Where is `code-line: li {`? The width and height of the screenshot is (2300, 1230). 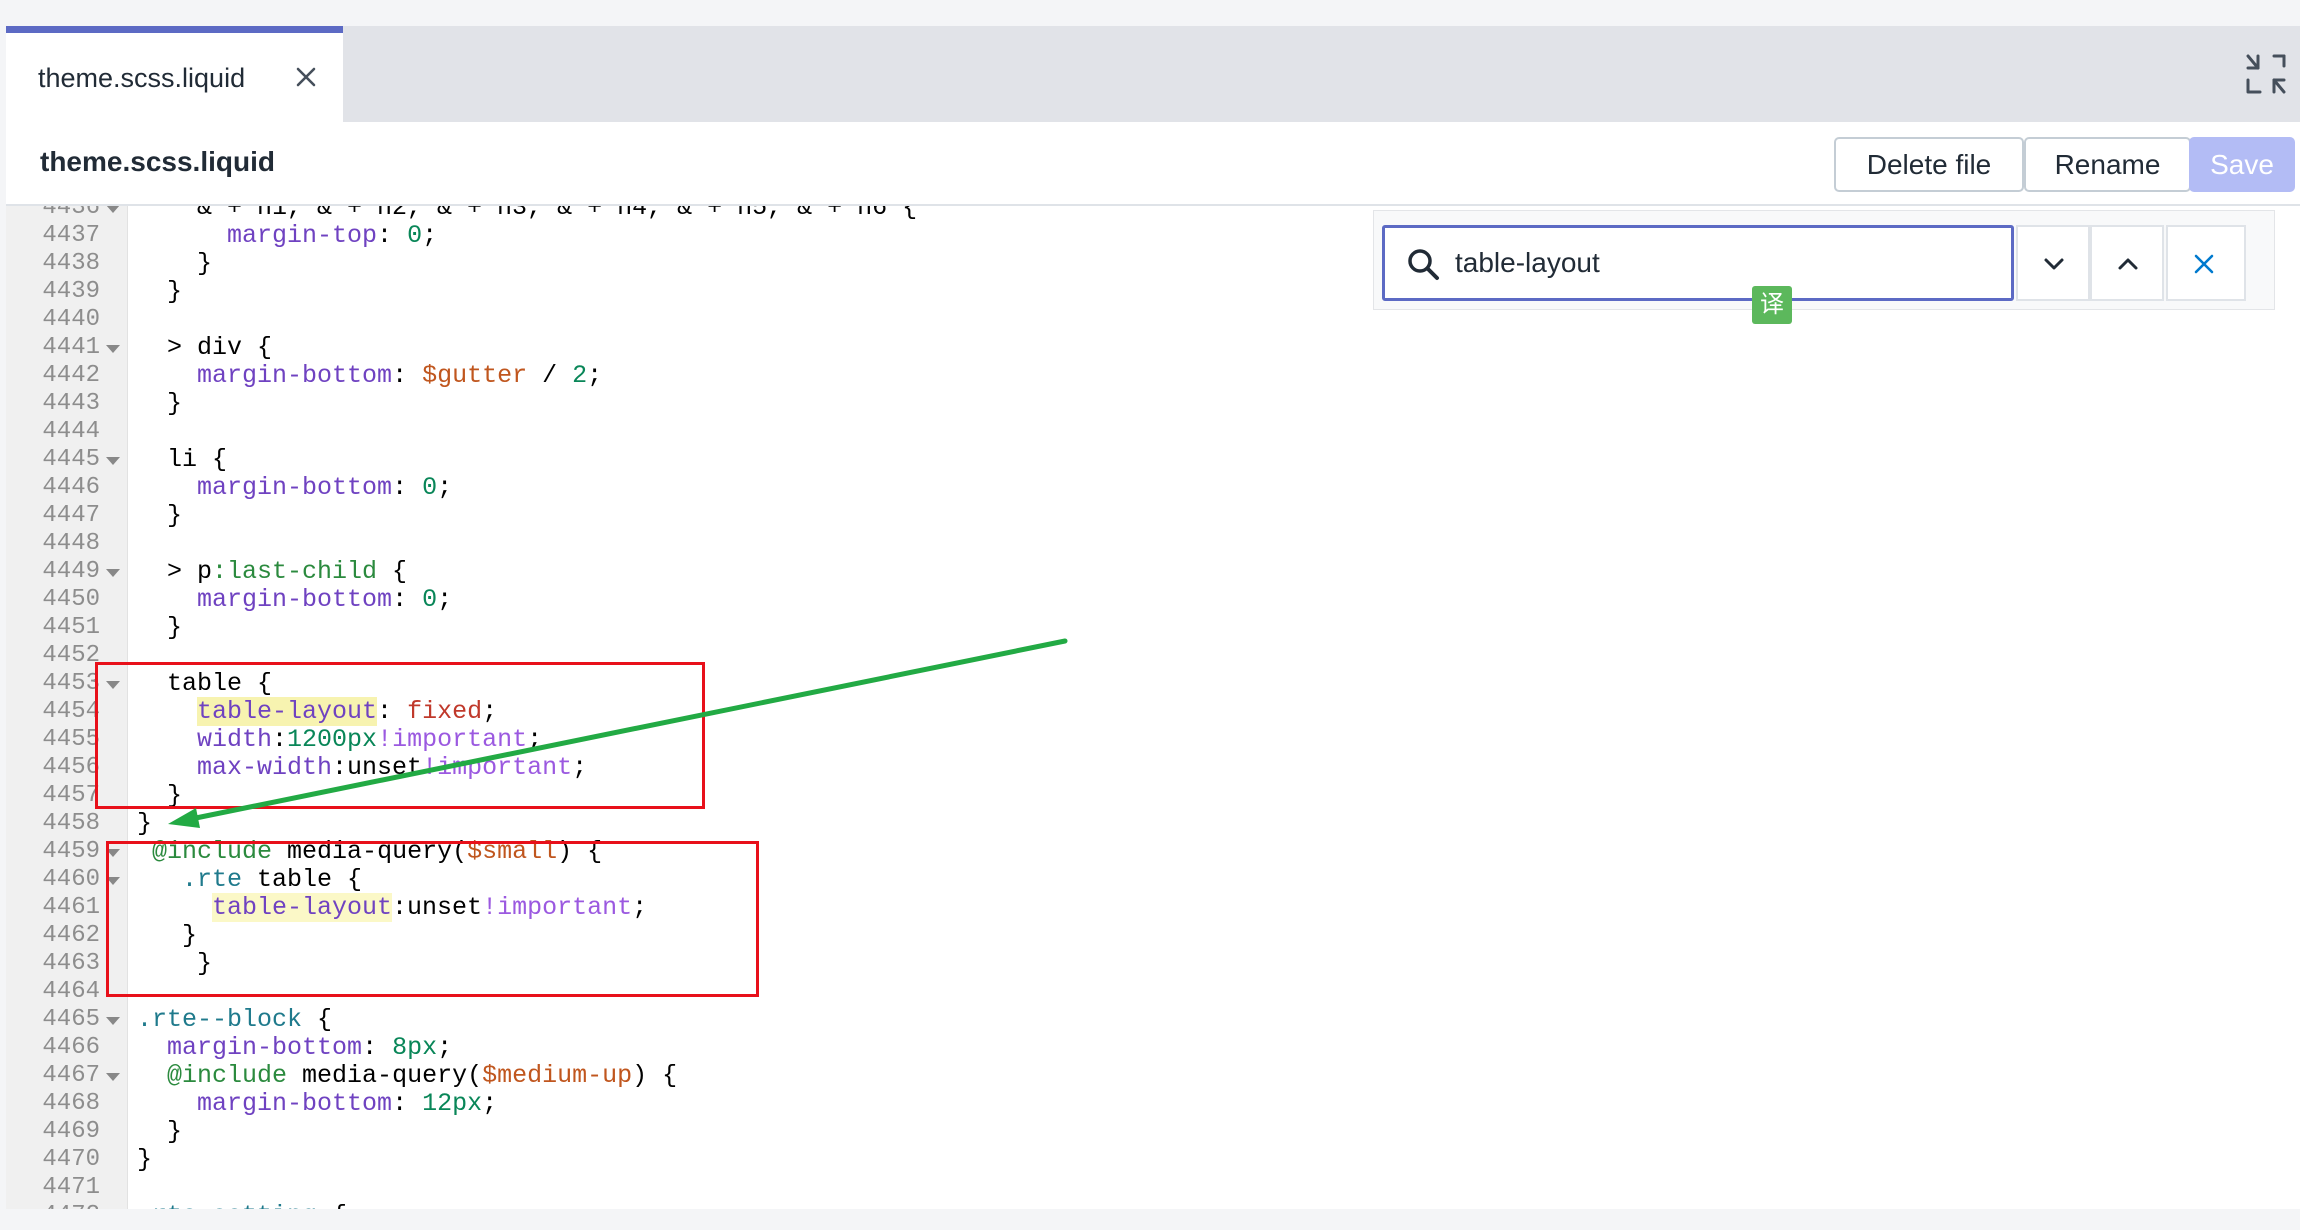 code-line: li { is located at coordinates (182, 459).